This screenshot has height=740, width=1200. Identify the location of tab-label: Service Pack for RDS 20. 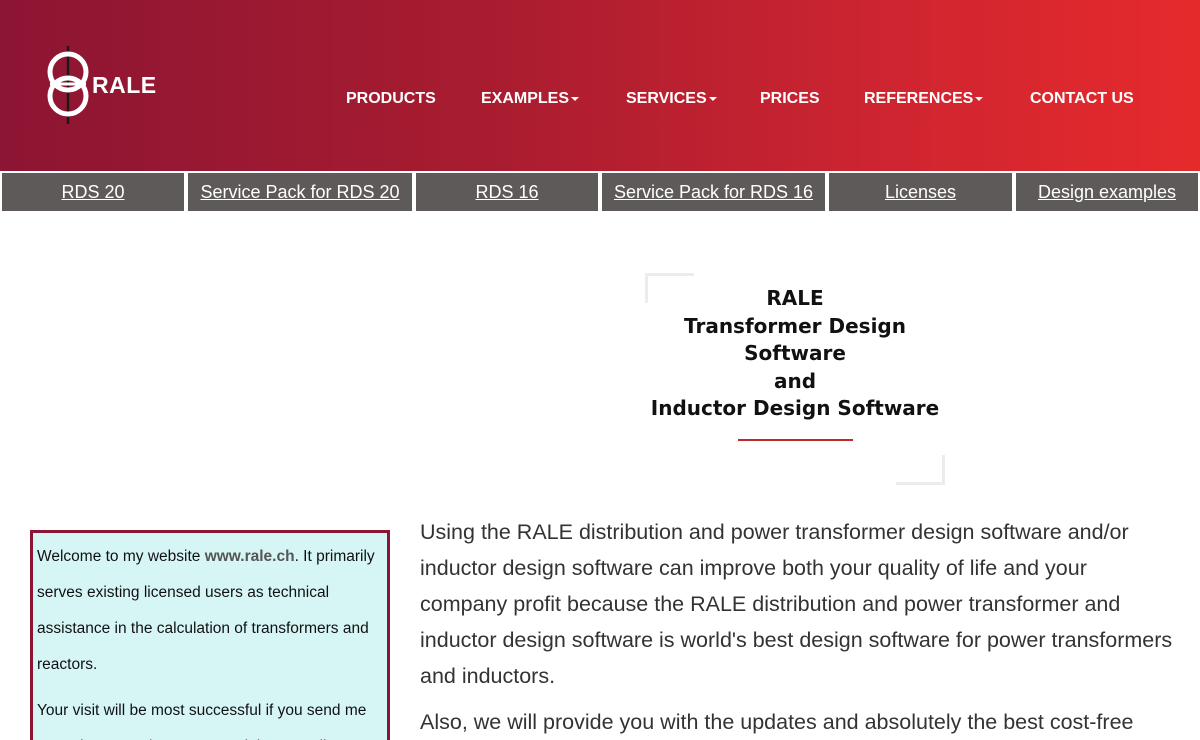
(300, 191).